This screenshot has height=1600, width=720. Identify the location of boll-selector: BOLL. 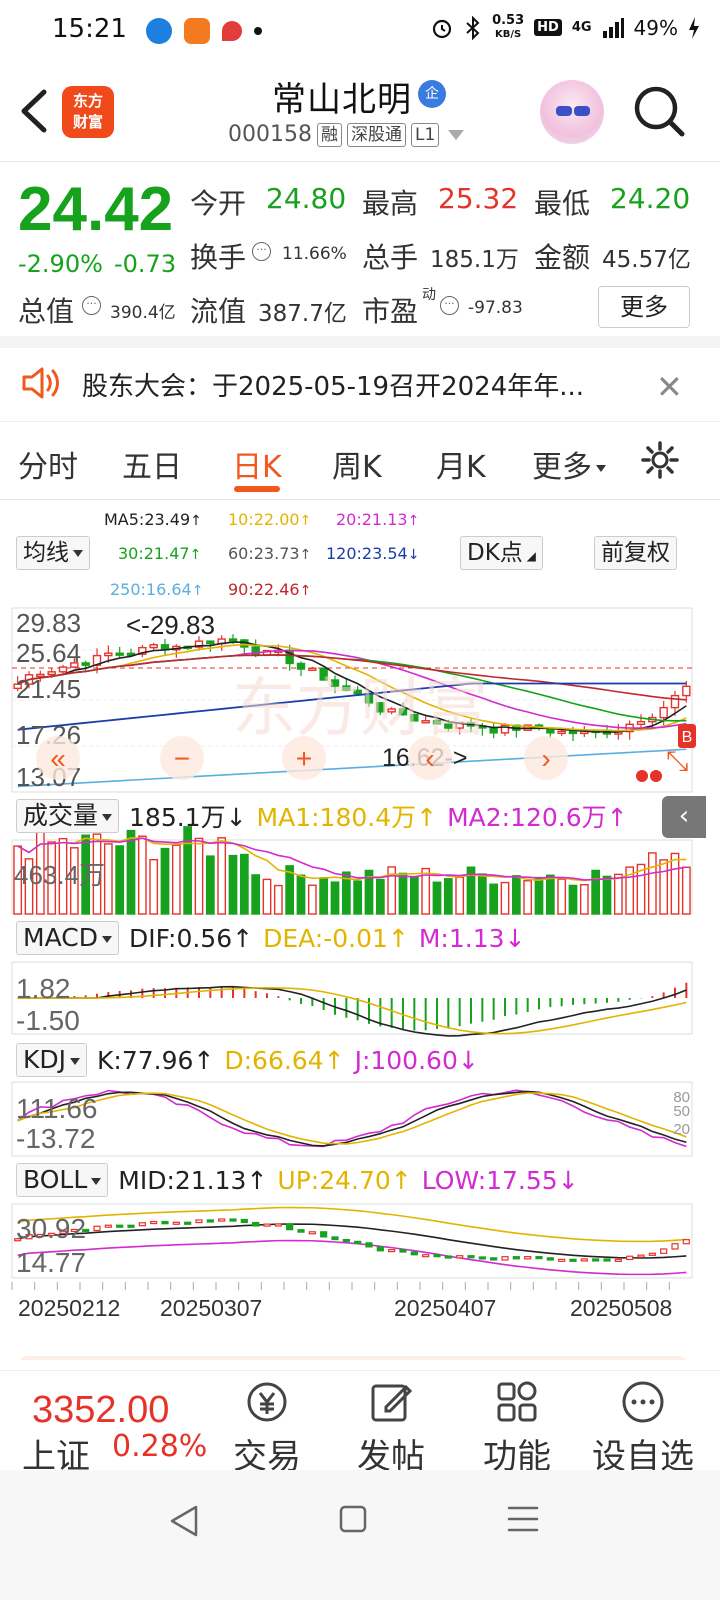
(62, 1180).